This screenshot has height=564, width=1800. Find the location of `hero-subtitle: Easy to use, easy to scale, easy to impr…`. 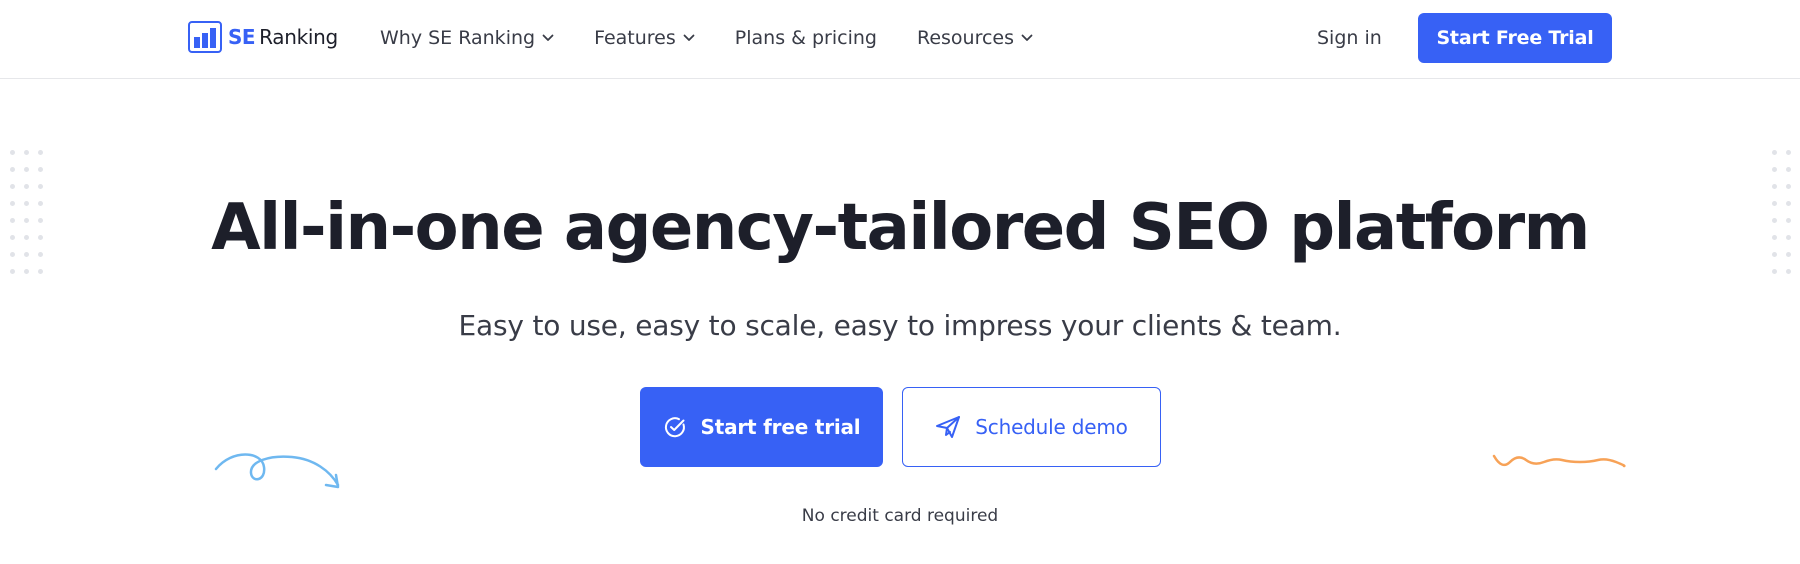

hero-subtitle: Easy to use, easy to scale, easy to impr… is located at coordinates (900, 325).